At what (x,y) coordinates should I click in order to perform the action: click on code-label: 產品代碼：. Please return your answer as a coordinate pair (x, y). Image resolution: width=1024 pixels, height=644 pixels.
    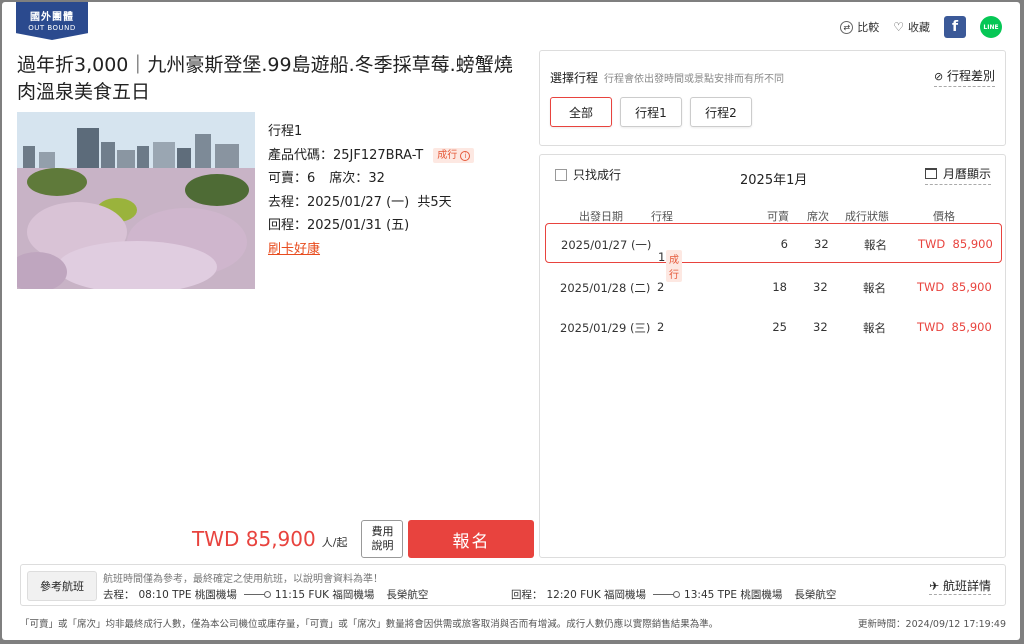
    Looking at the image, I should click on (301, 155).